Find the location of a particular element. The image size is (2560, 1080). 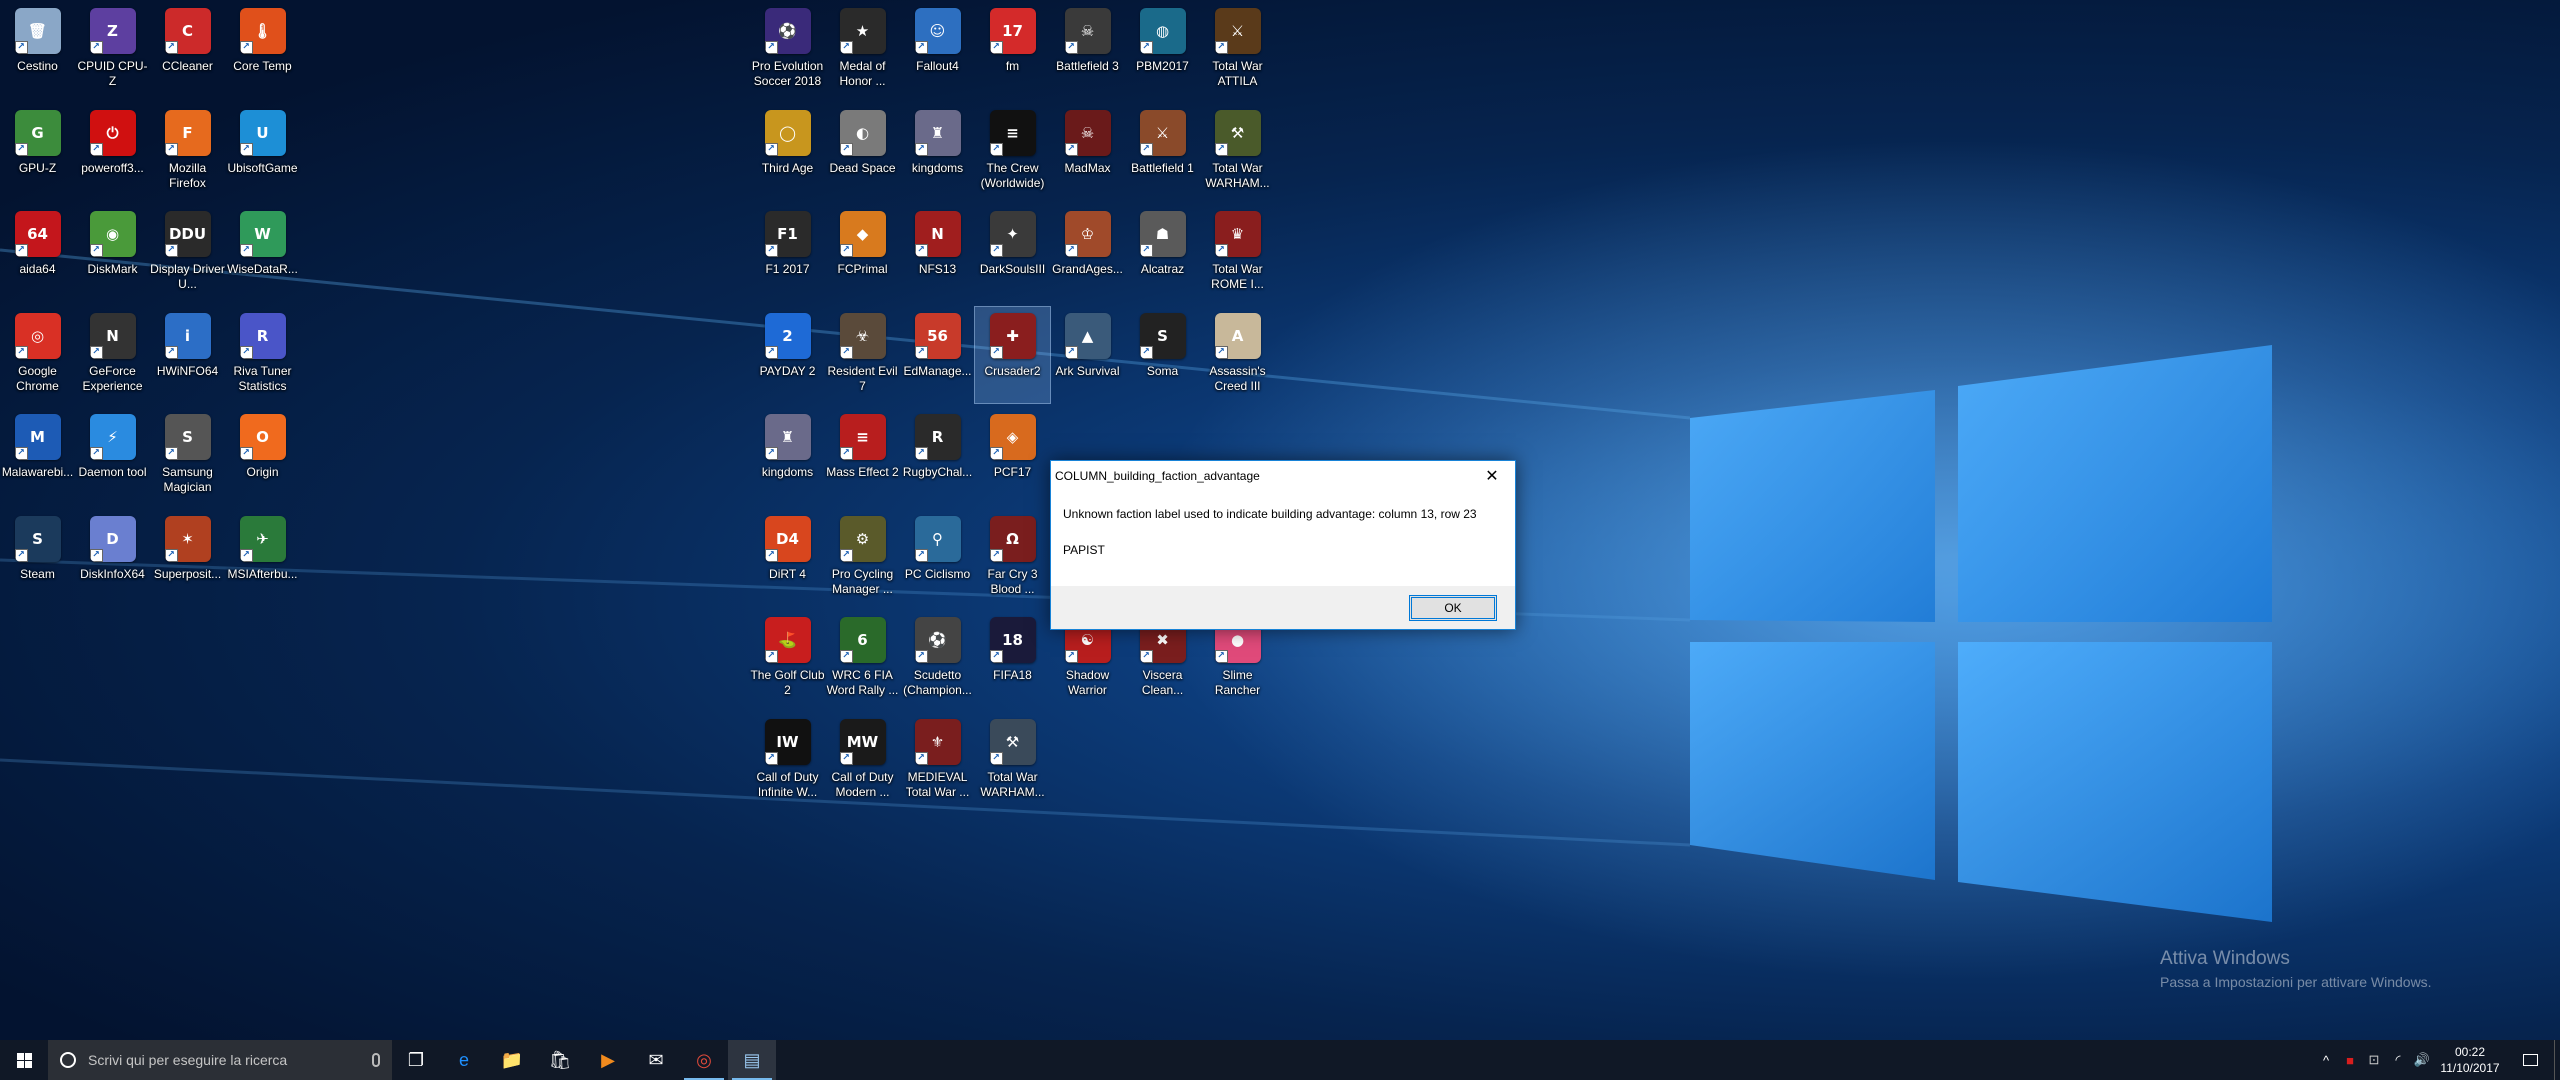

taskbar-chrome-taskbar-button: ◎ is located at coordinates (704, 1060).